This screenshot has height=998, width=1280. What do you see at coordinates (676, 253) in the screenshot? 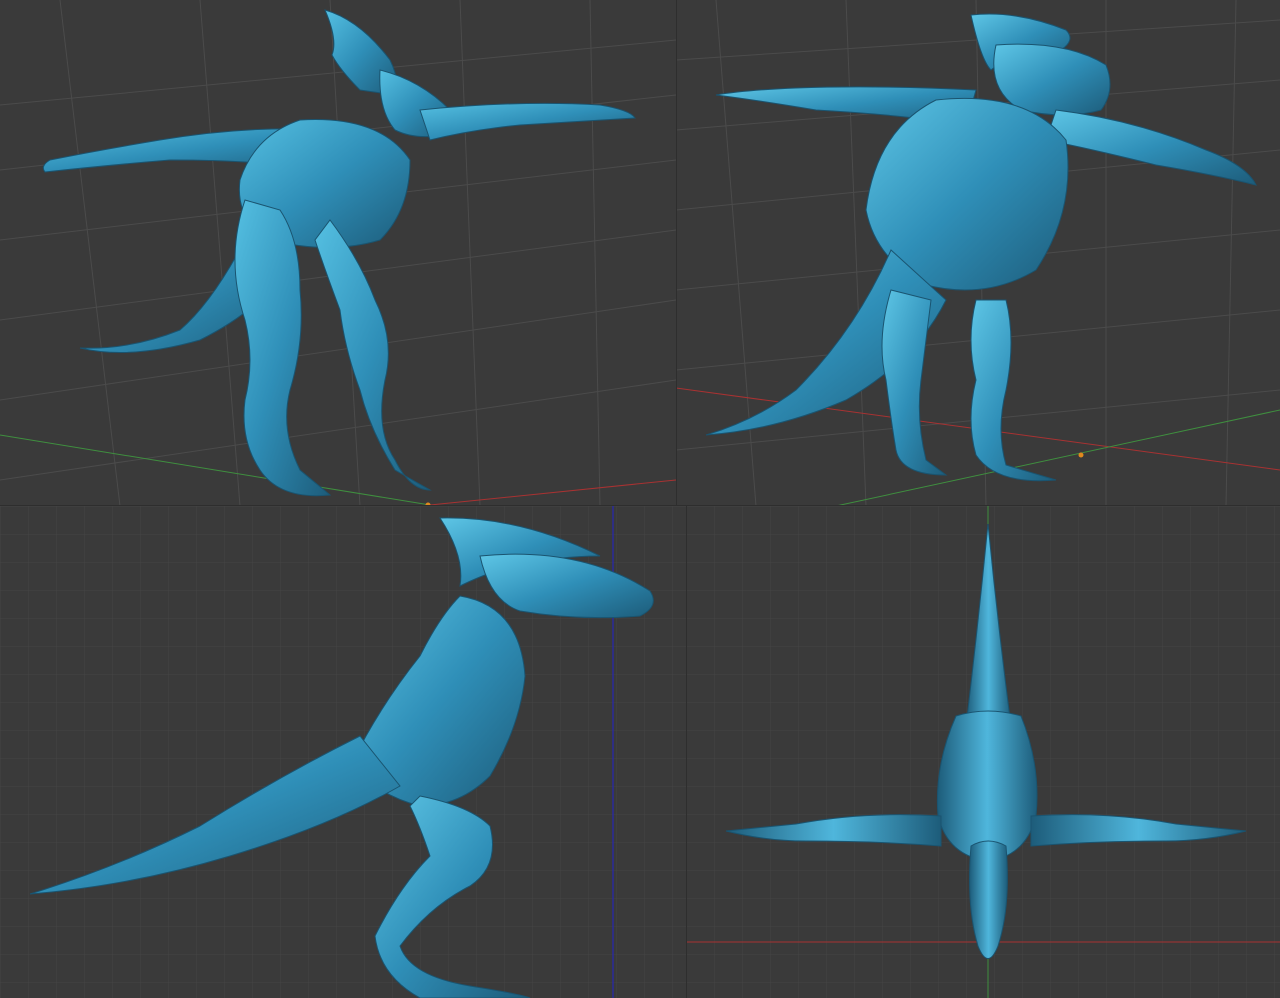
I see `viewport-divider-vertical` at bounding box center [676, 253].